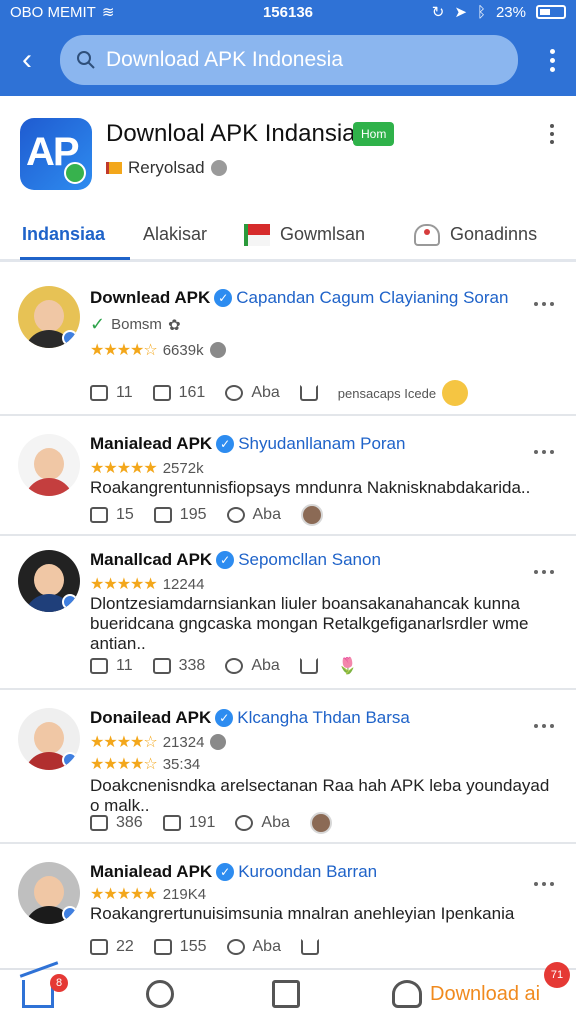 The image size is (576, 1024). What do you see at coordinates (75, 242) in the screenshot?
I see `tab-indansiaa: Indansiaa` at bounding box center [75, 242].